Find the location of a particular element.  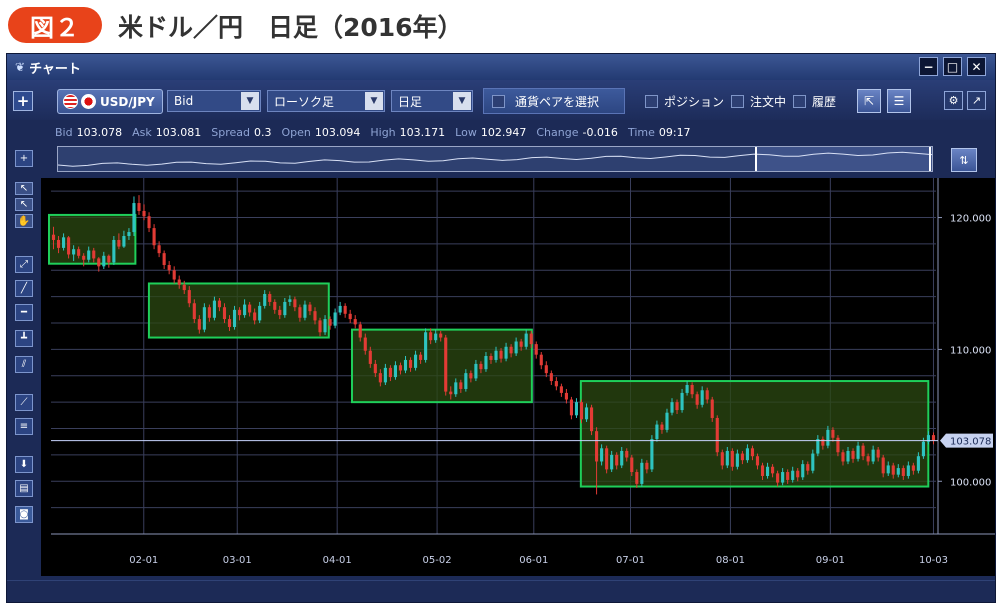

time-label: Time is located at coordinates (641, 132).